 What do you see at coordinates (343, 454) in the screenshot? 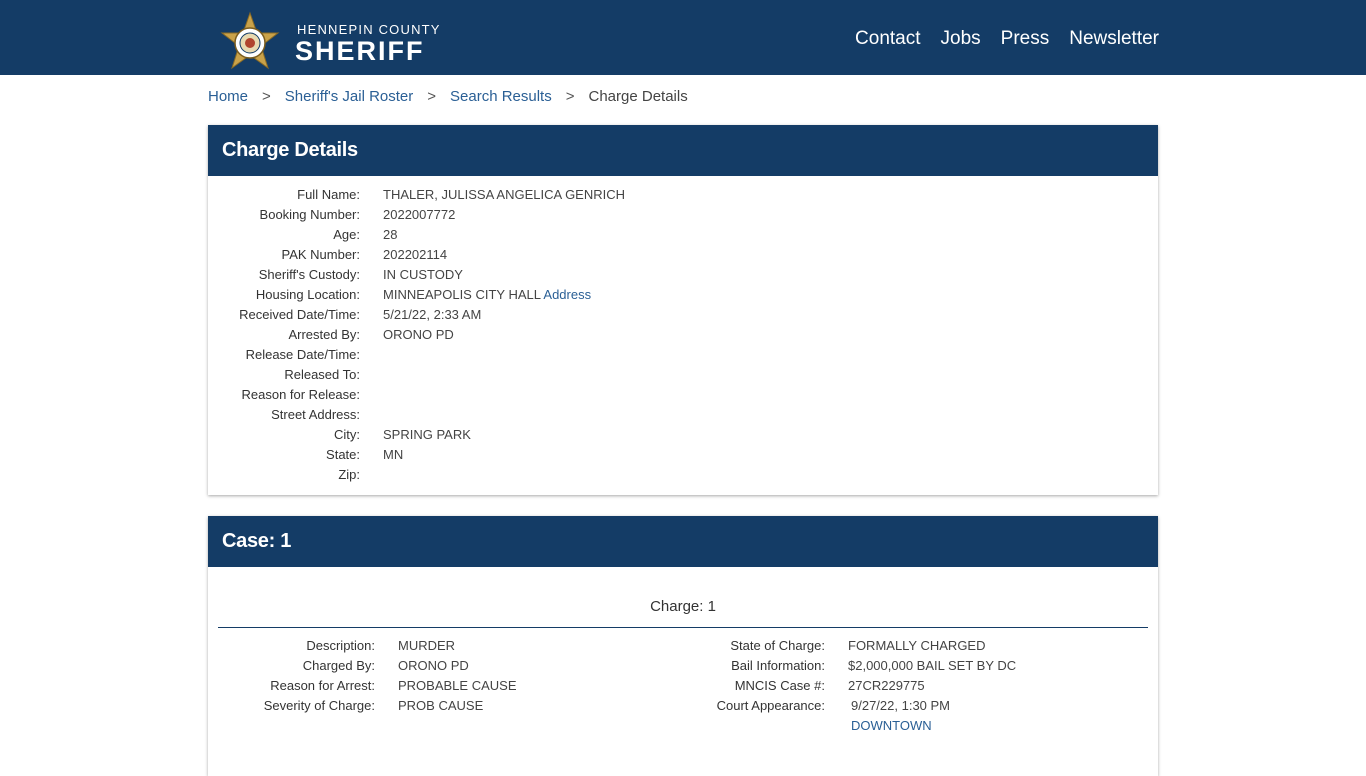
I see `state-label: State:` at bounding box center [343, 454].